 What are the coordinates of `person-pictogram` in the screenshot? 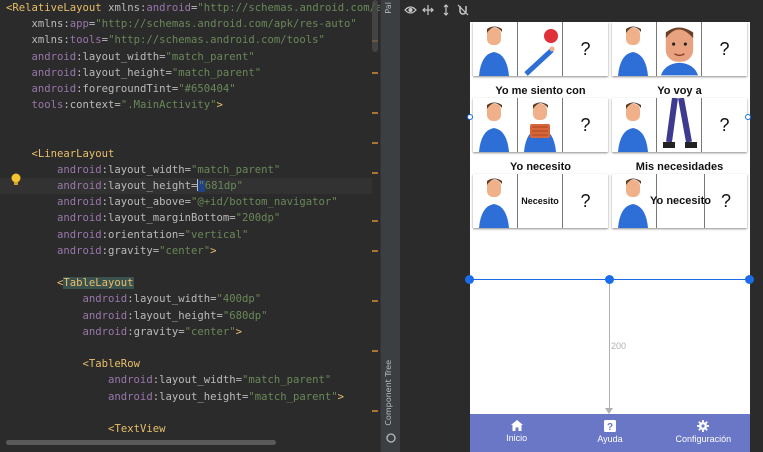 It's located at (495, 49).